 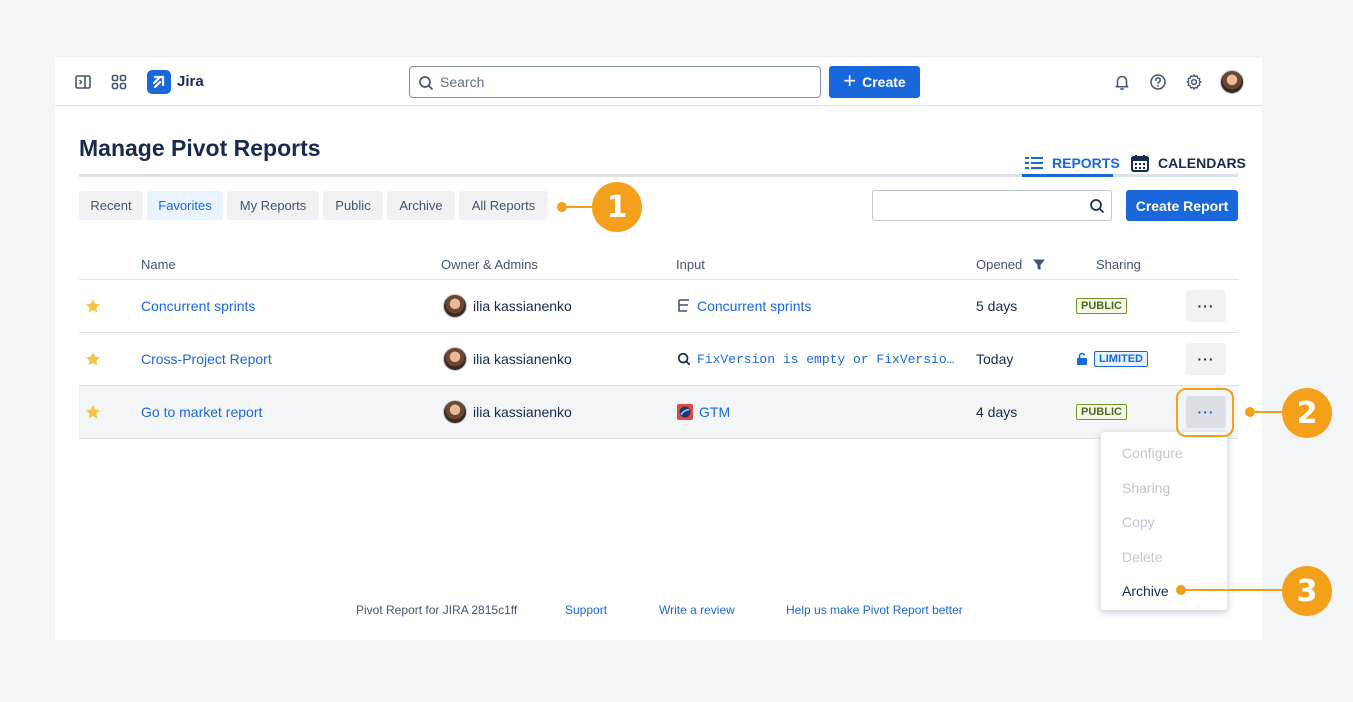 I want to click on column-header-input: Input, so click(x=690, y=264).